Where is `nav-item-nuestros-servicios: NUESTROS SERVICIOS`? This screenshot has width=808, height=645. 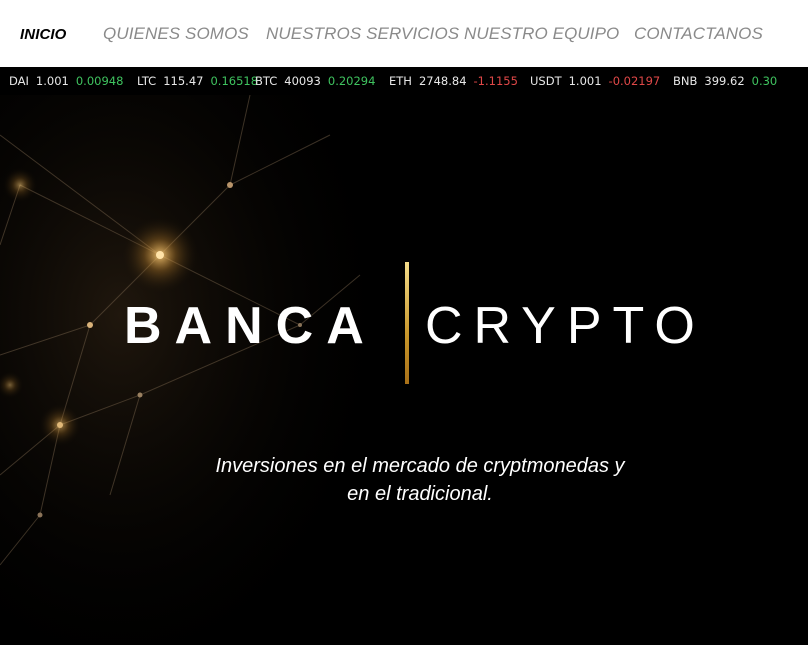
nav-item-nuestros-servicios: NUESTROS SERVICIOS is located at coordinates (362, 34).